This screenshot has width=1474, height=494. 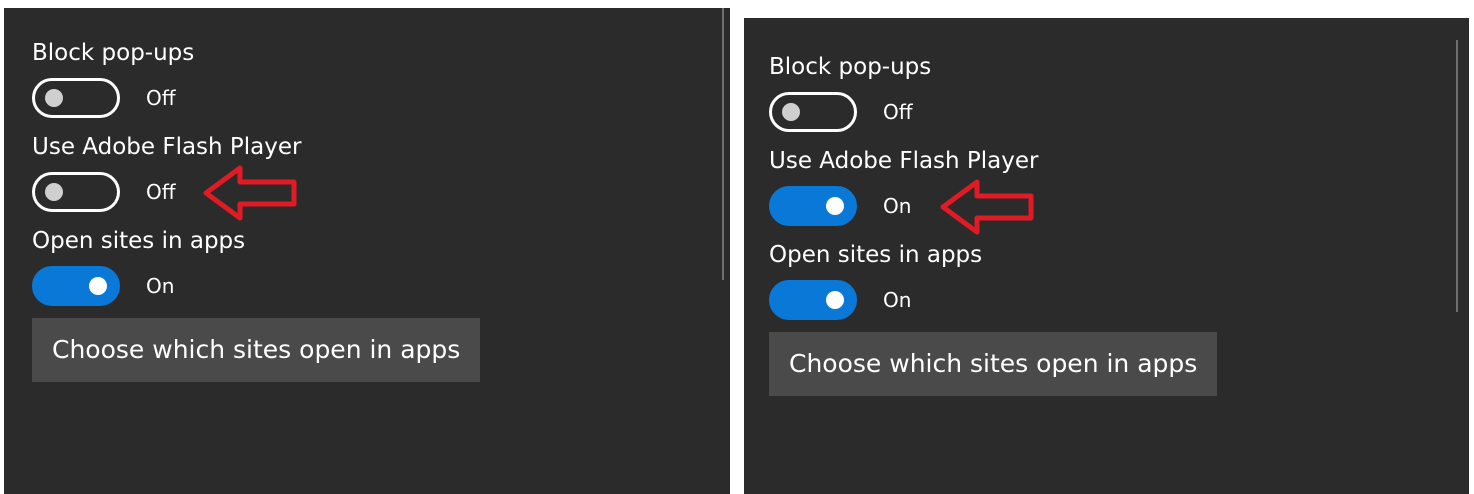 What do you see at coordinates (352, 193) in the screenshot?
I see `flash-player-row: Off` at bounding box center [352, 193].